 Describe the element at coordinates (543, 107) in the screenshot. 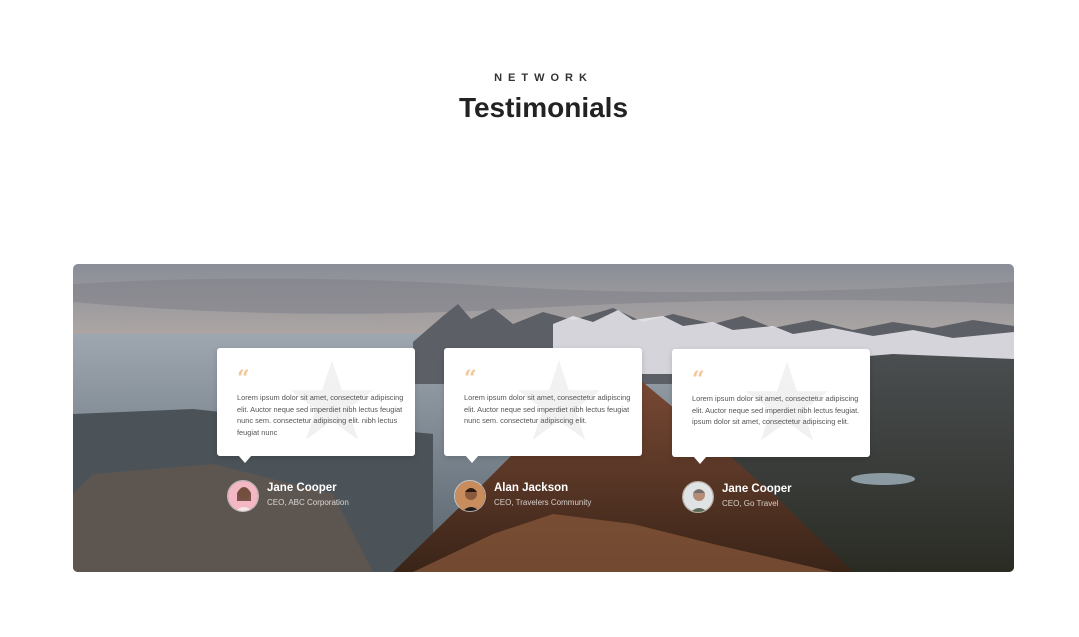

I see `section-title: Testimonials` at that location.